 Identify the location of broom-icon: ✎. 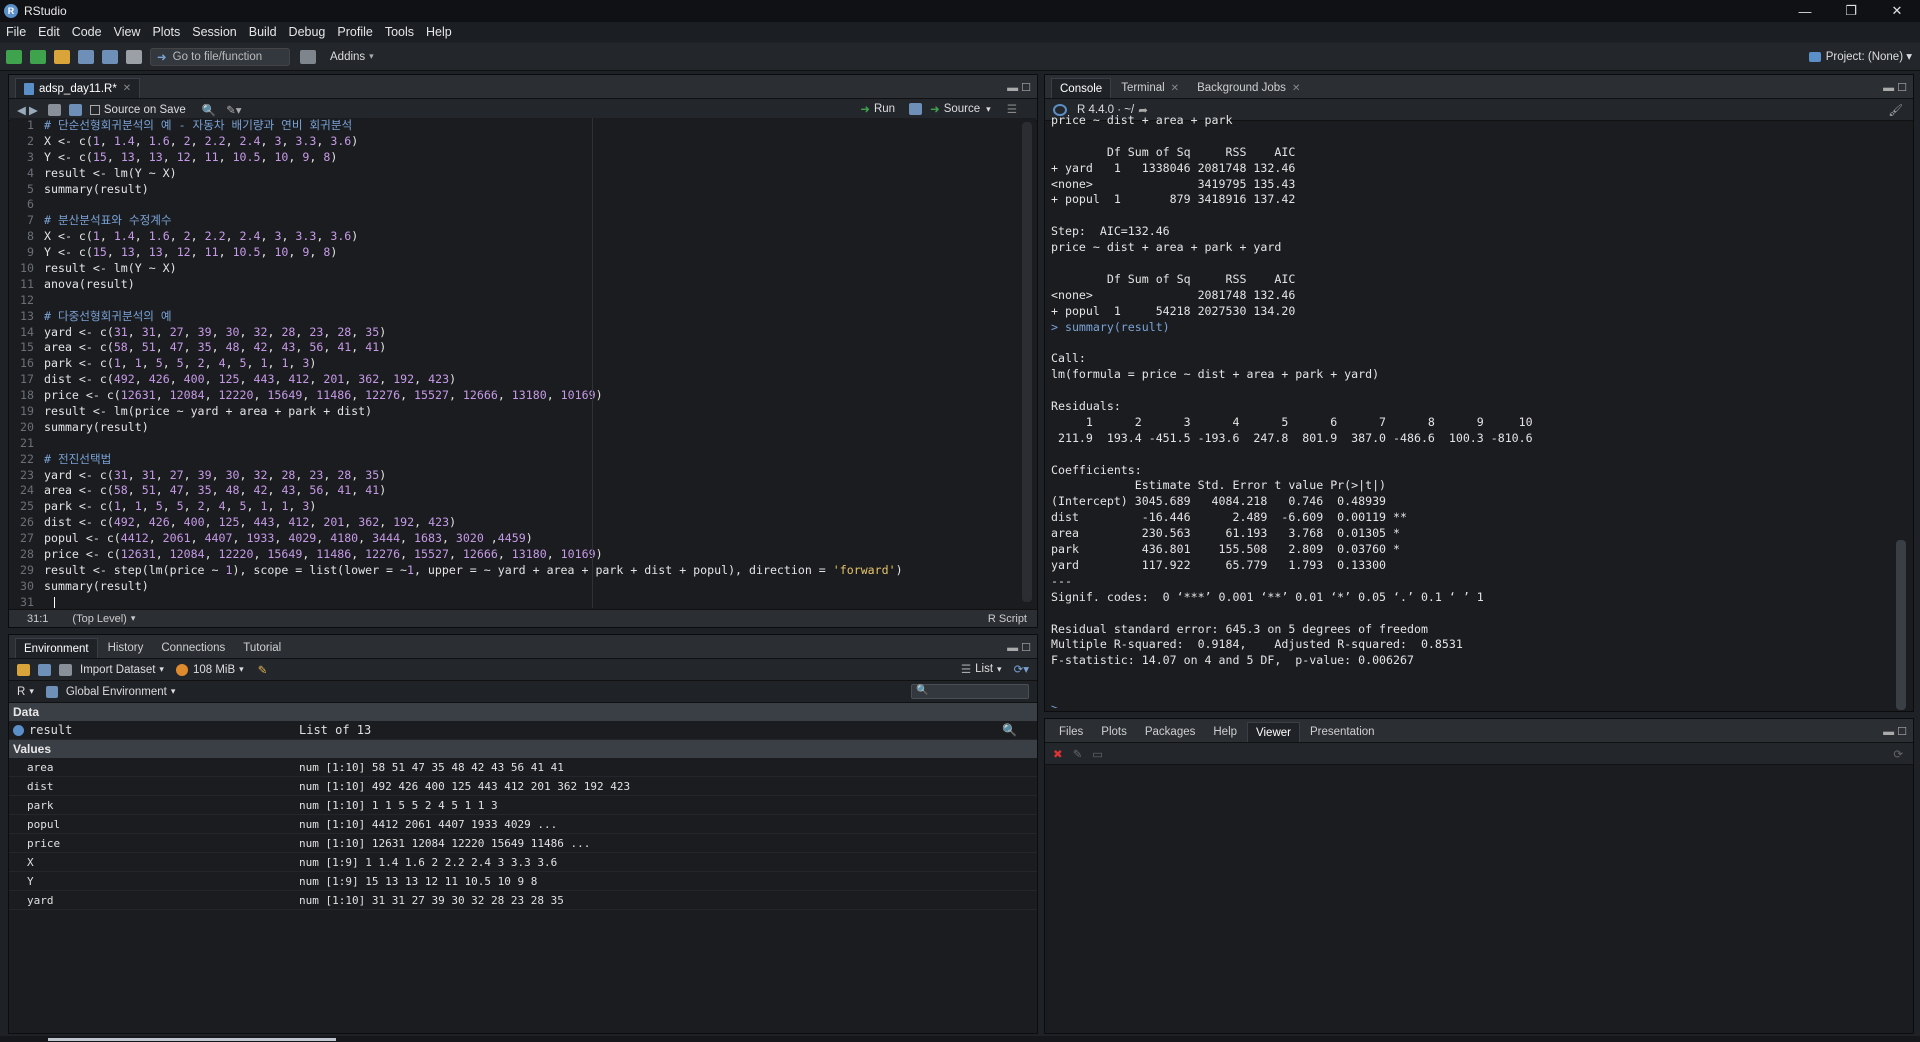
(1078, 754).